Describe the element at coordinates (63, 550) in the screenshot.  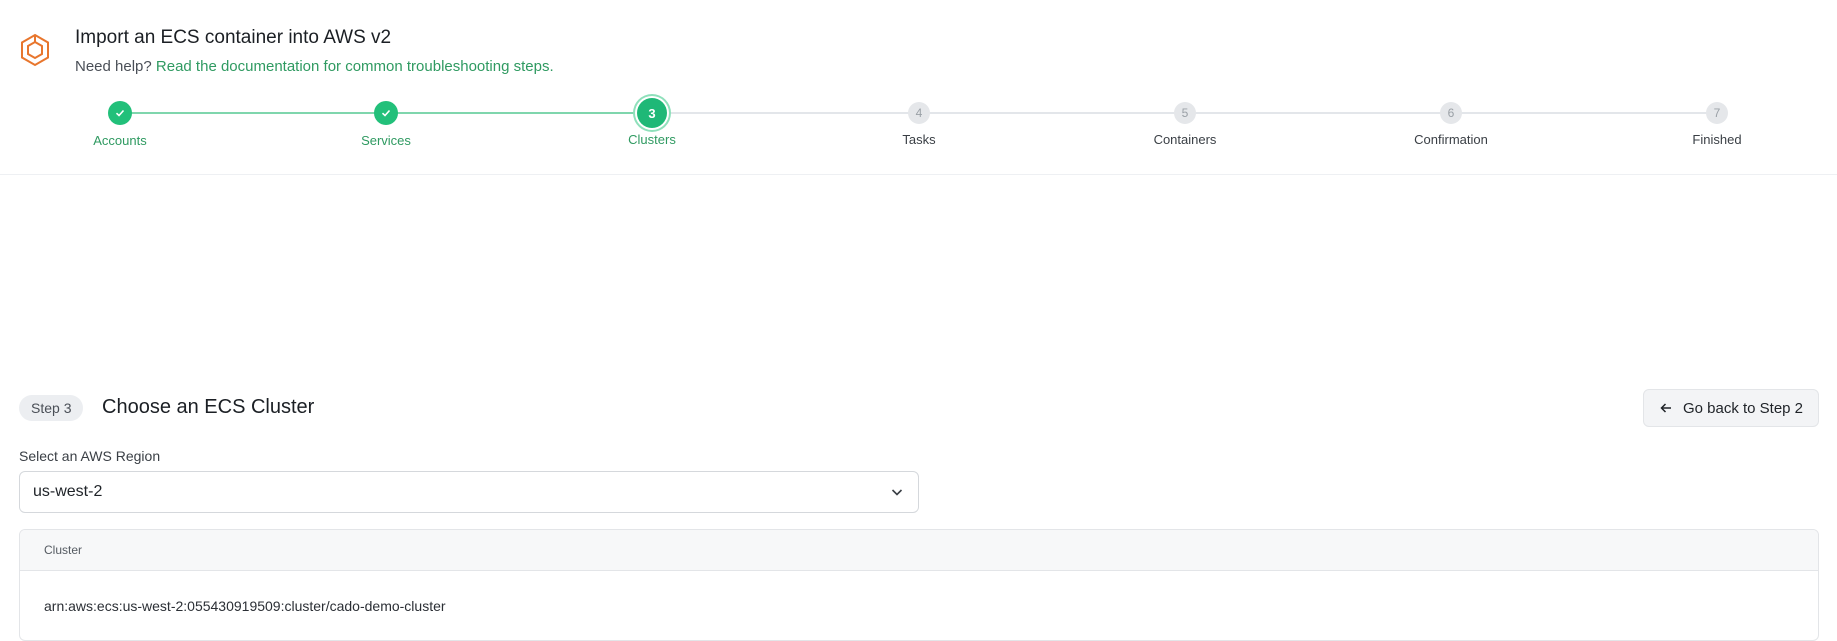
I see `column-header-cluster: Cluster` at that location.